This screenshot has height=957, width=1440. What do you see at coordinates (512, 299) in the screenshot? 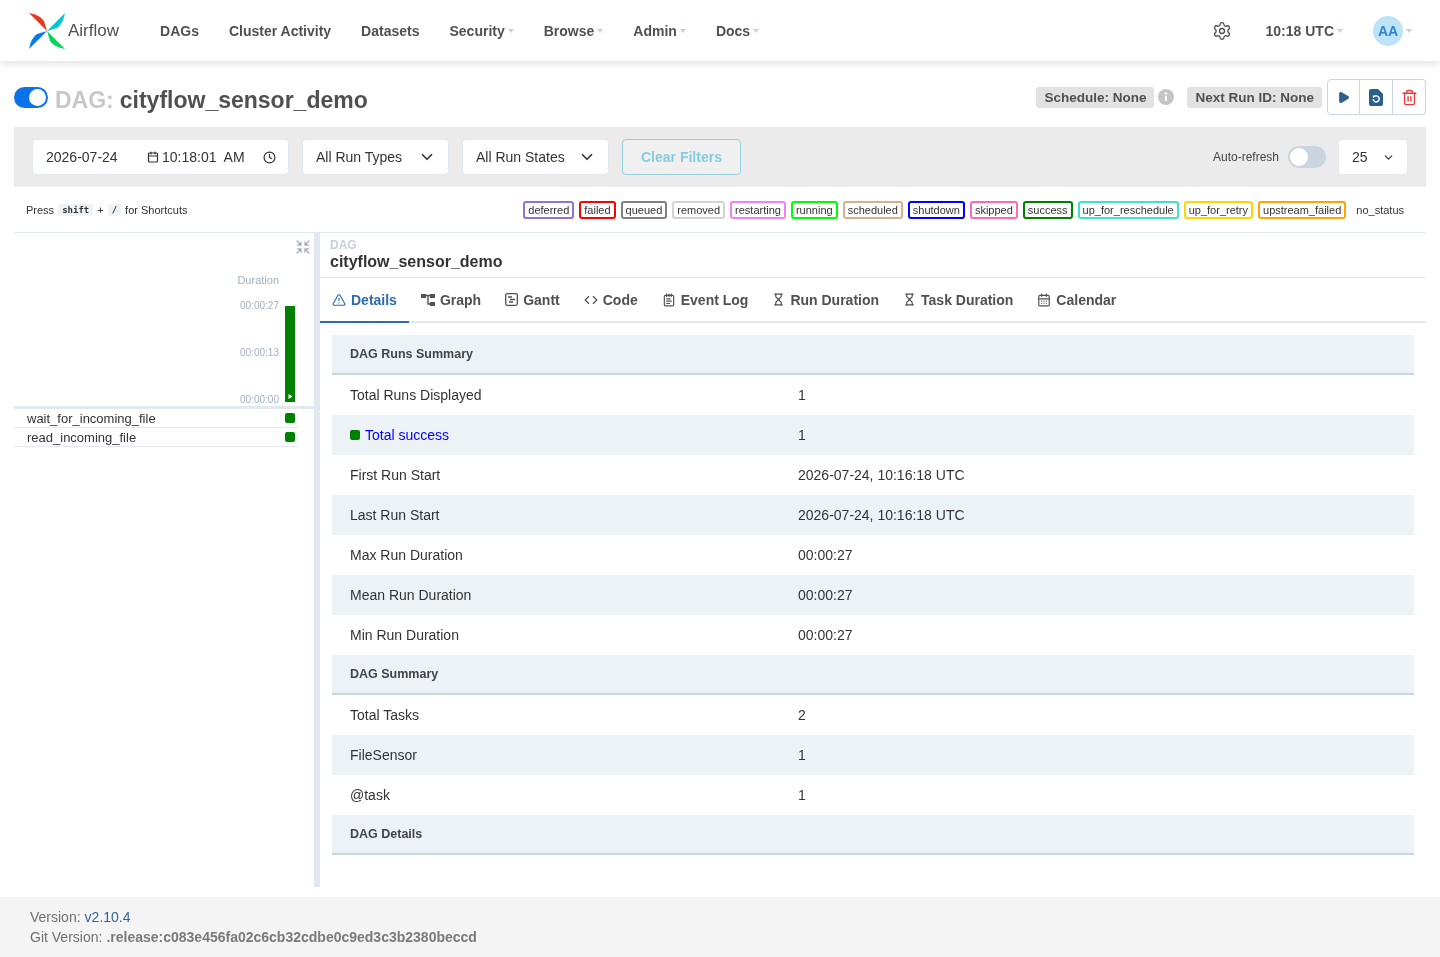
I see `gantt-icon` at bounding box center [512, 299].